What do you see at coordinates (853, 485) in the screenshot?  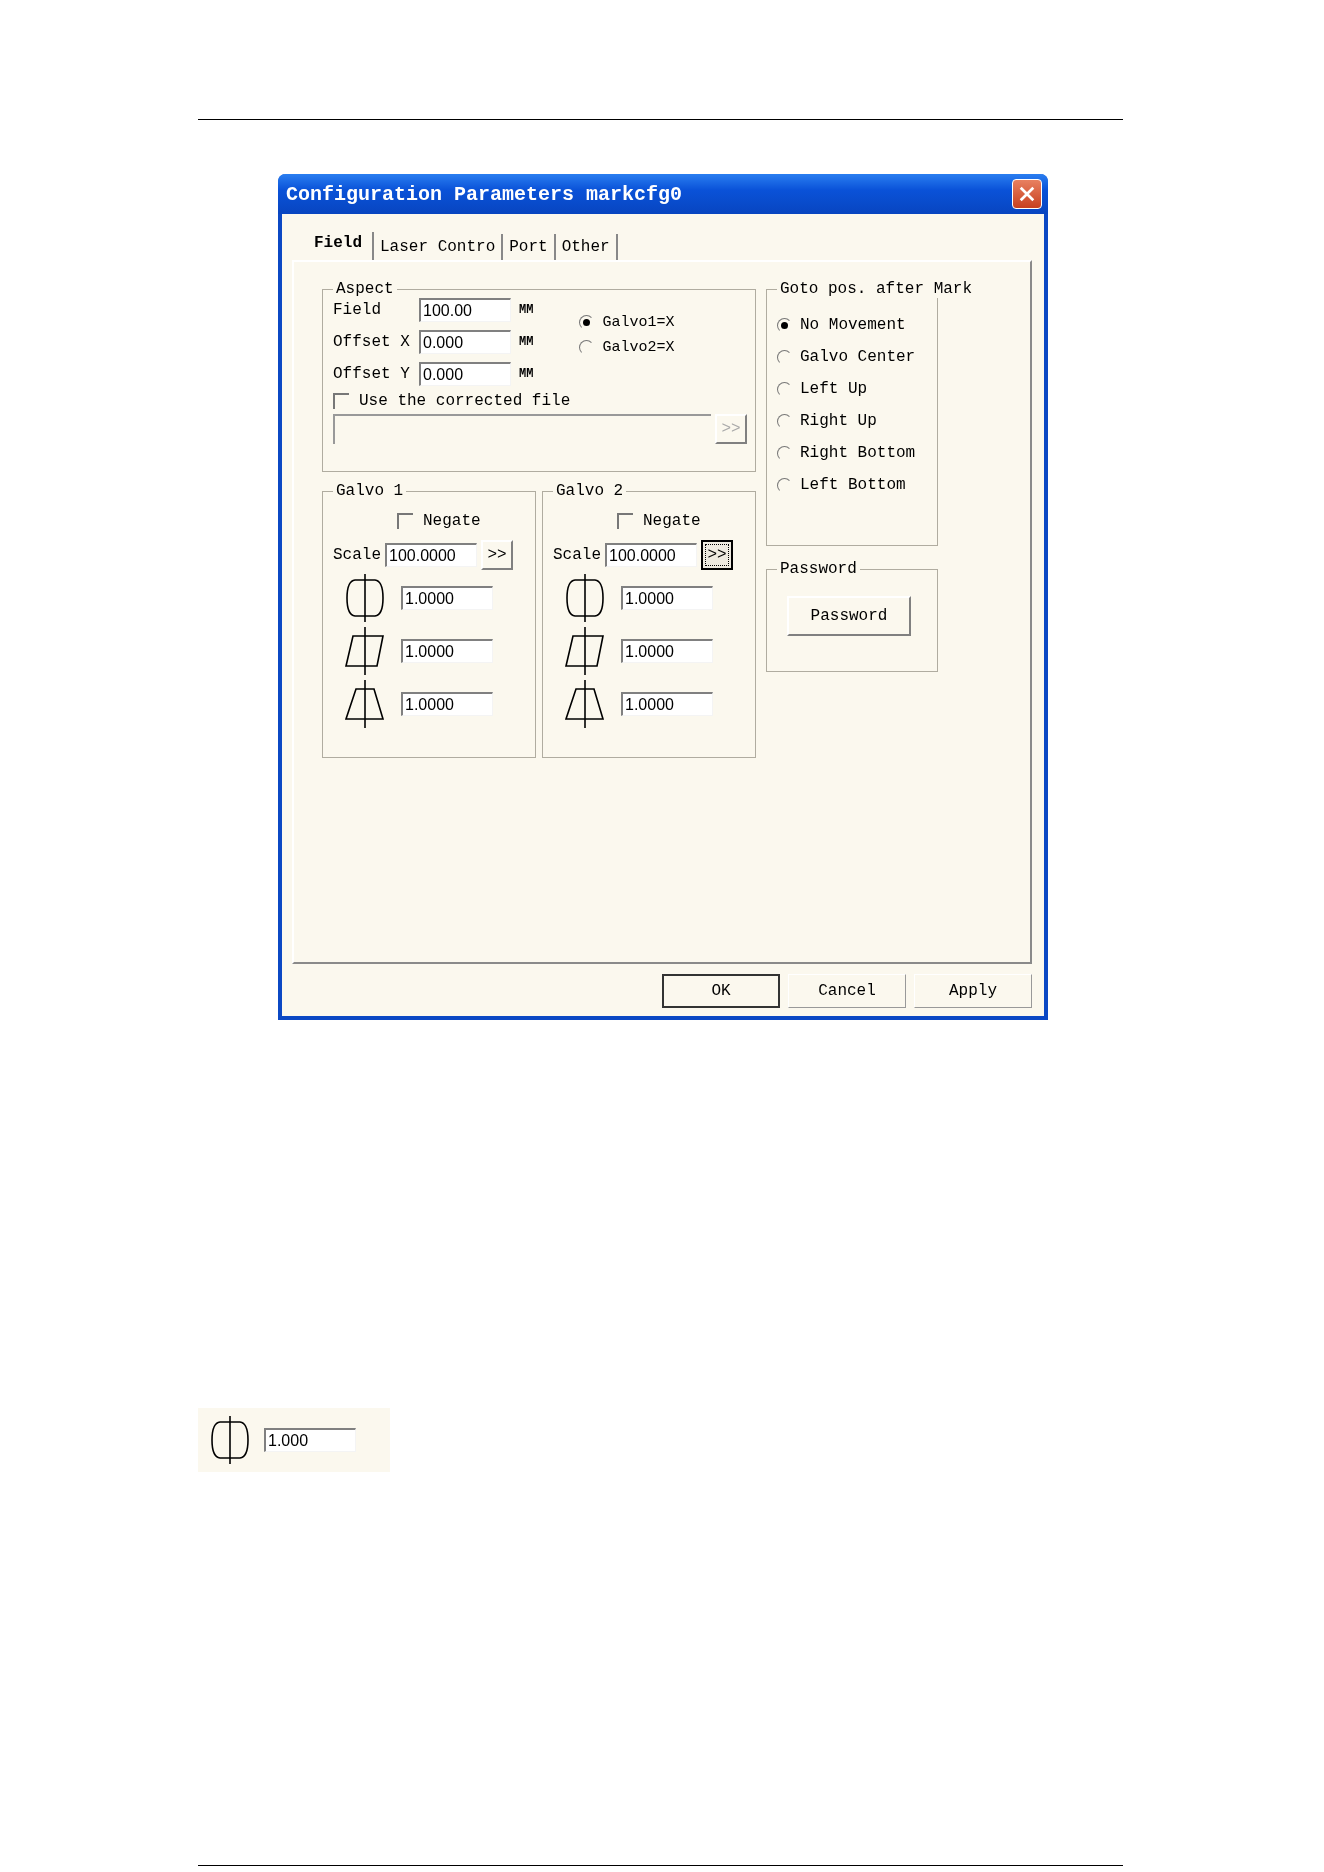 I see `radio-button: Left Bottom` at bounding box center [853, 485].